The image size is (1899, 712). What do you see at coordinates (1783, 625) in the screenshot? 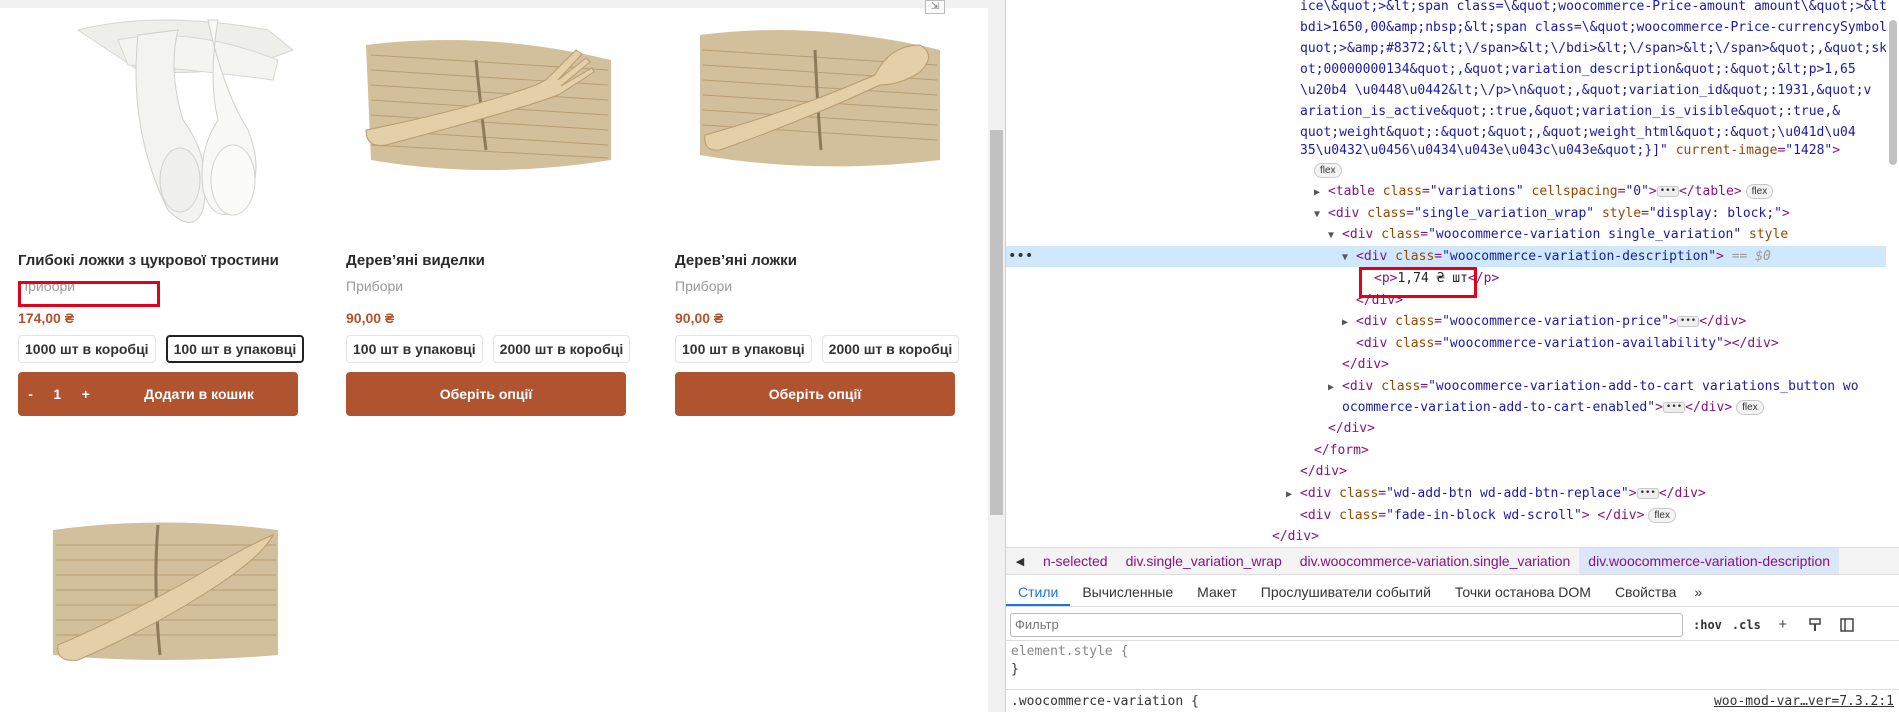
I see `add-rule-icon: +` at bounding box center [1783, 625].